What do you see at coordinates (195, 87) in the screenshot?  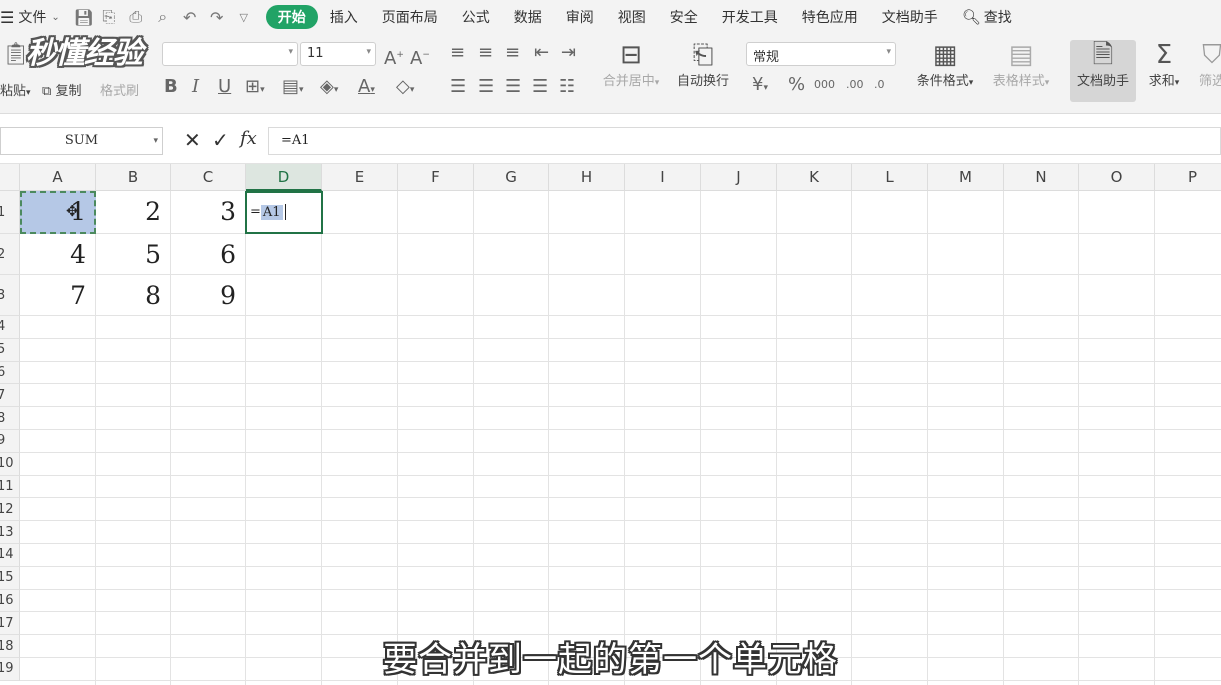 I see `italic-icon: I` at bounding box center [195, 87].